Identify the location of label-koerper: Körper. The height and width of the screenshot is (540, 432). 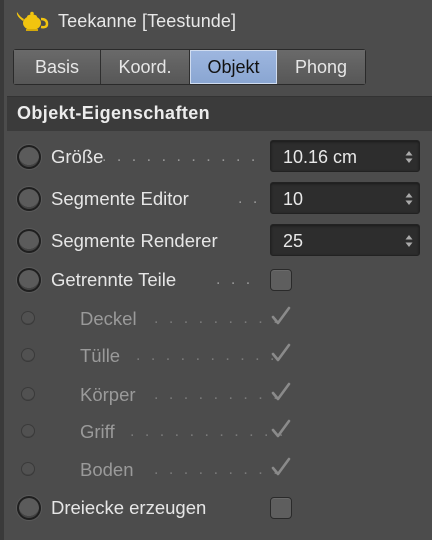
(108, 394).